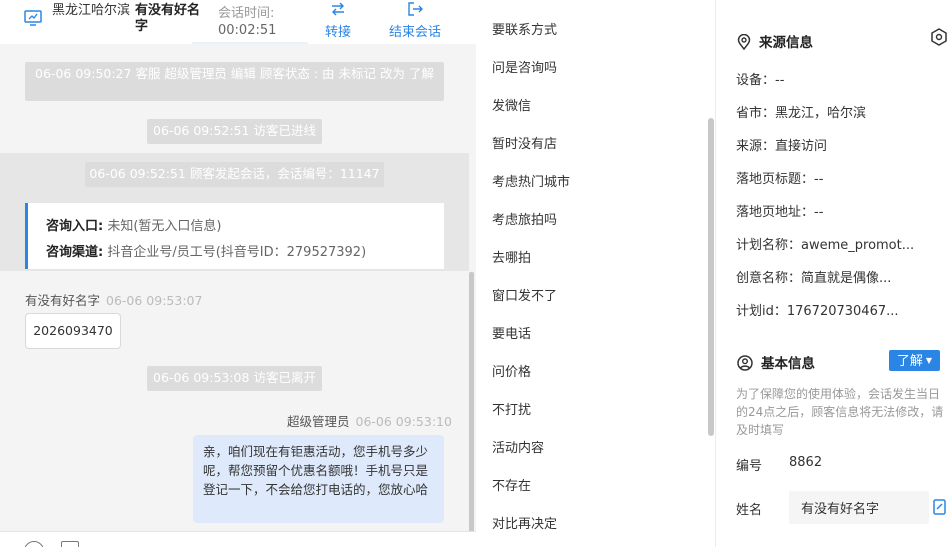 The width and height of the screenshot is (948, 547). What do you see at coordinates (780, 212) in the screenshot?
I see `landing-page-url: 落地页地址：--` at bounding box center [780, 212].